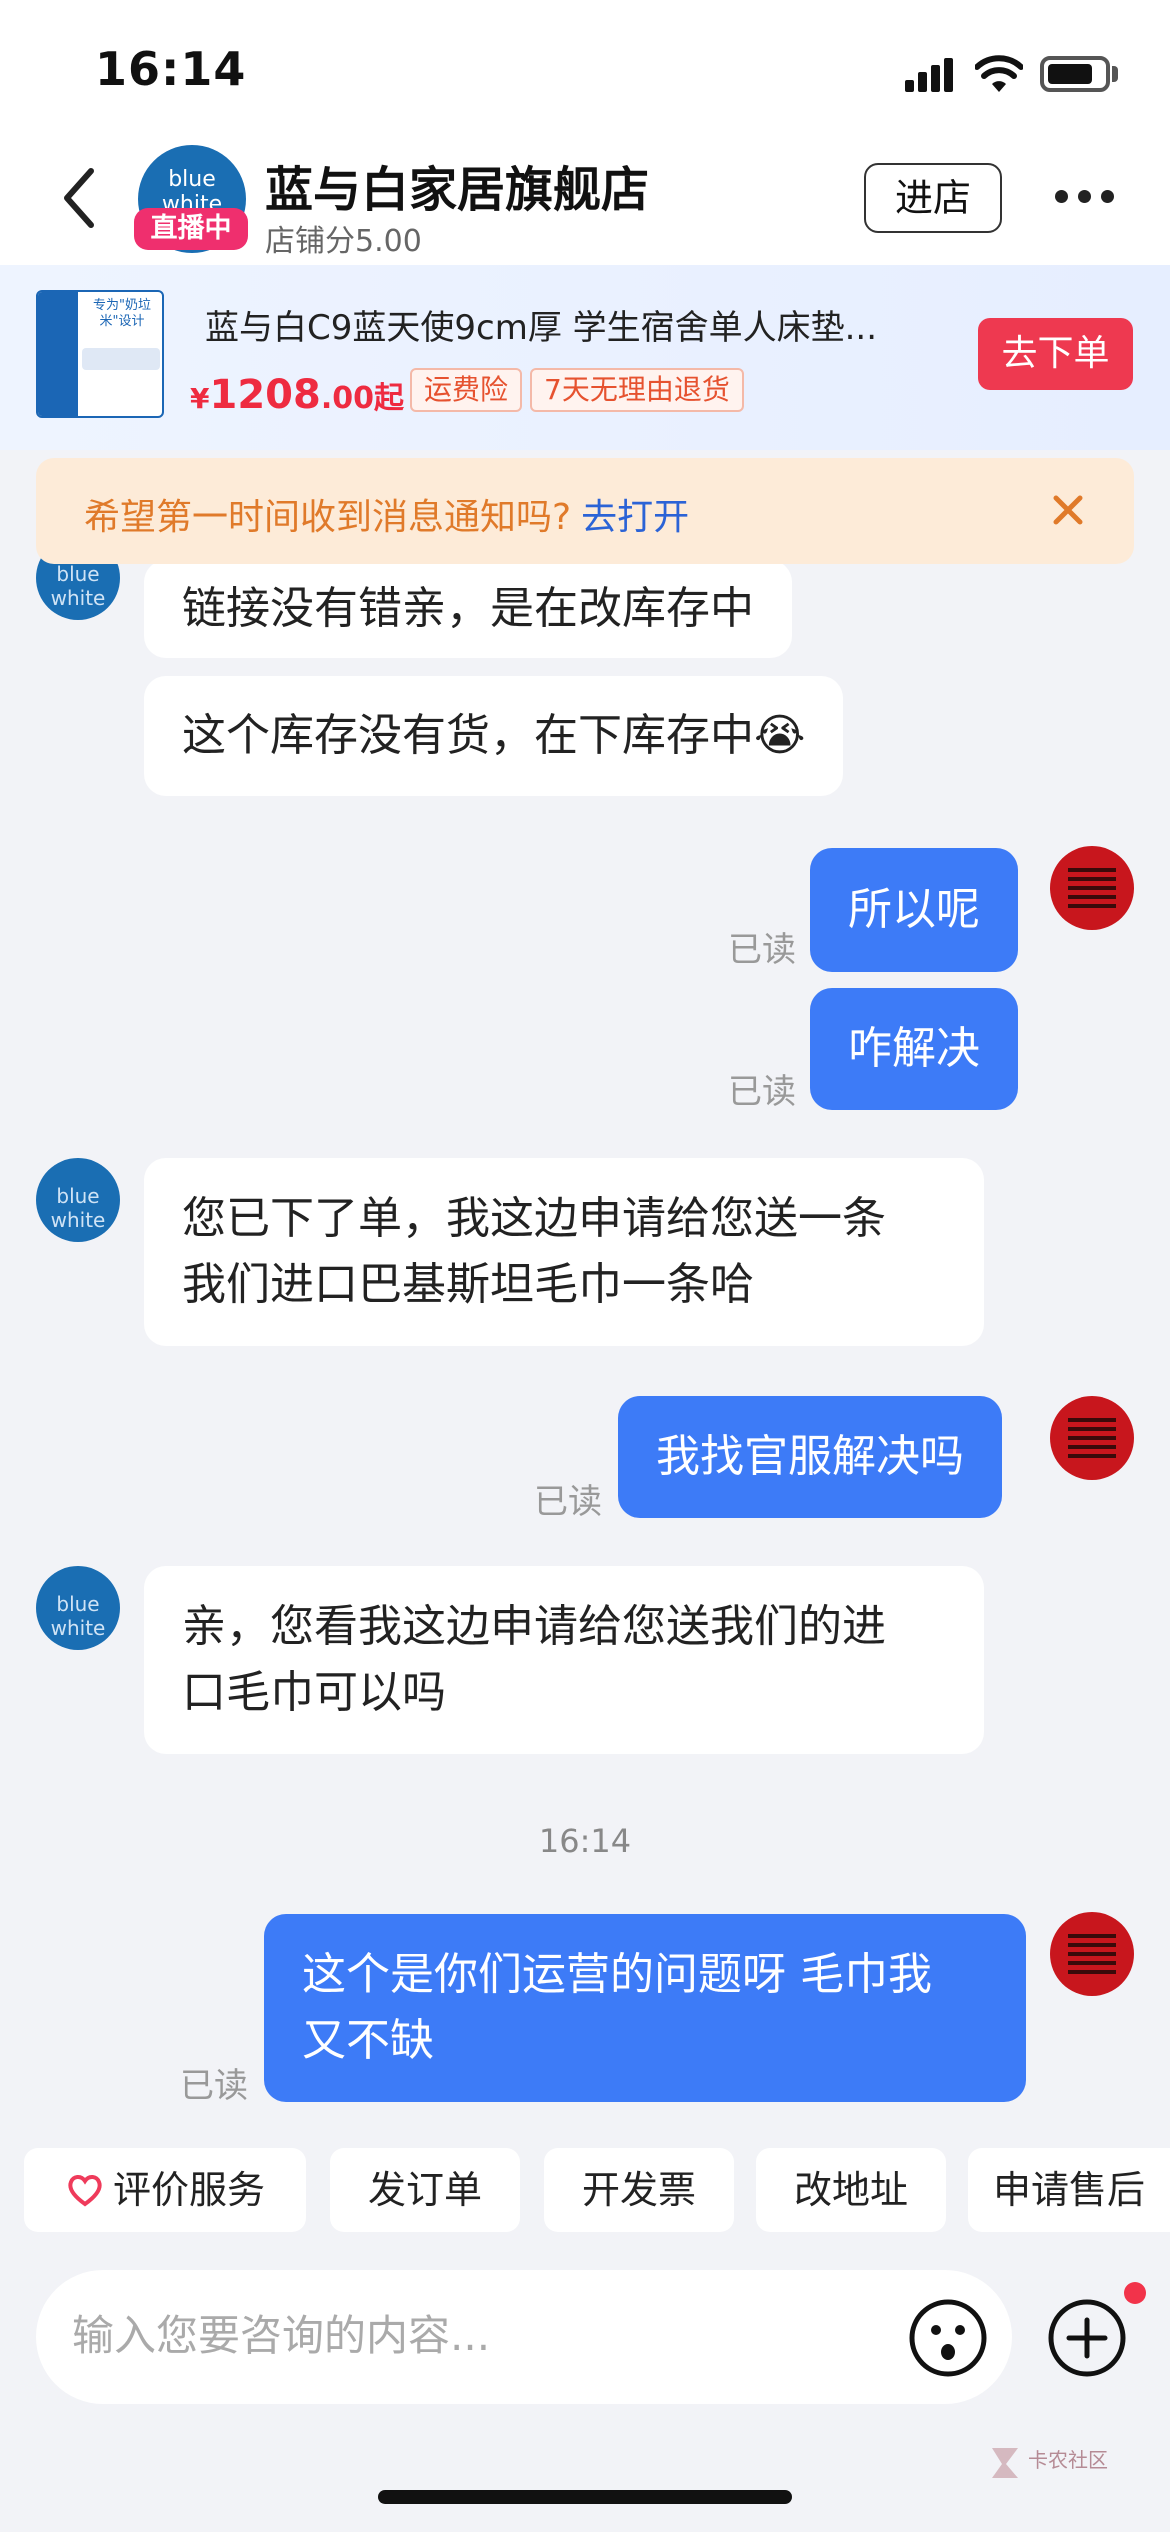 The width and height of the screenshot is (1170, 2532). What do you see at coordinates (368, 2040) in the screenshot?
I see `message-line: 又不缺` at bounding box center [368, 2040].